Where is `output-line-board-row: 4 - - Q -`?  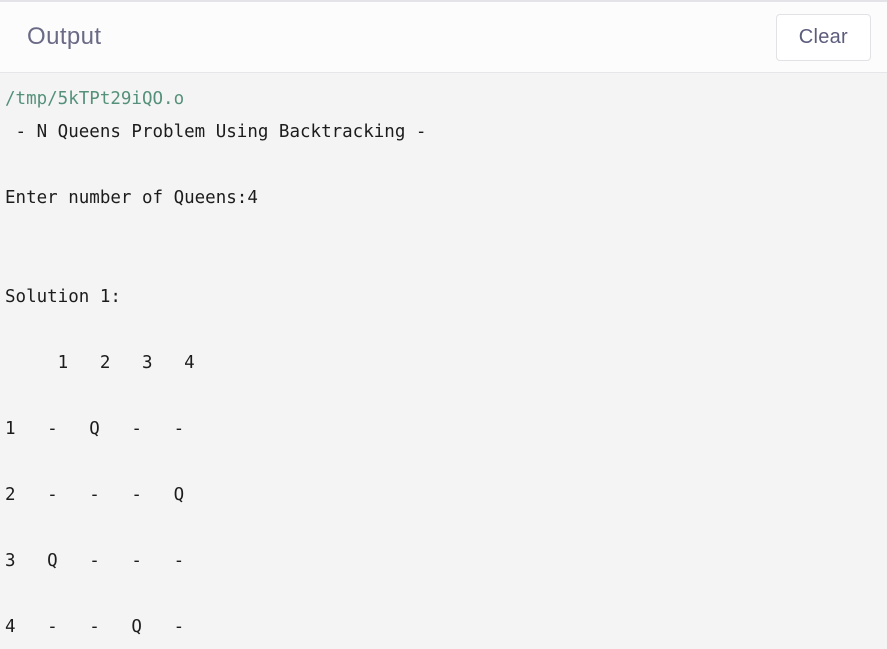
output-line-board-row: 4 - - Q - is located at coordinates (95, 627).